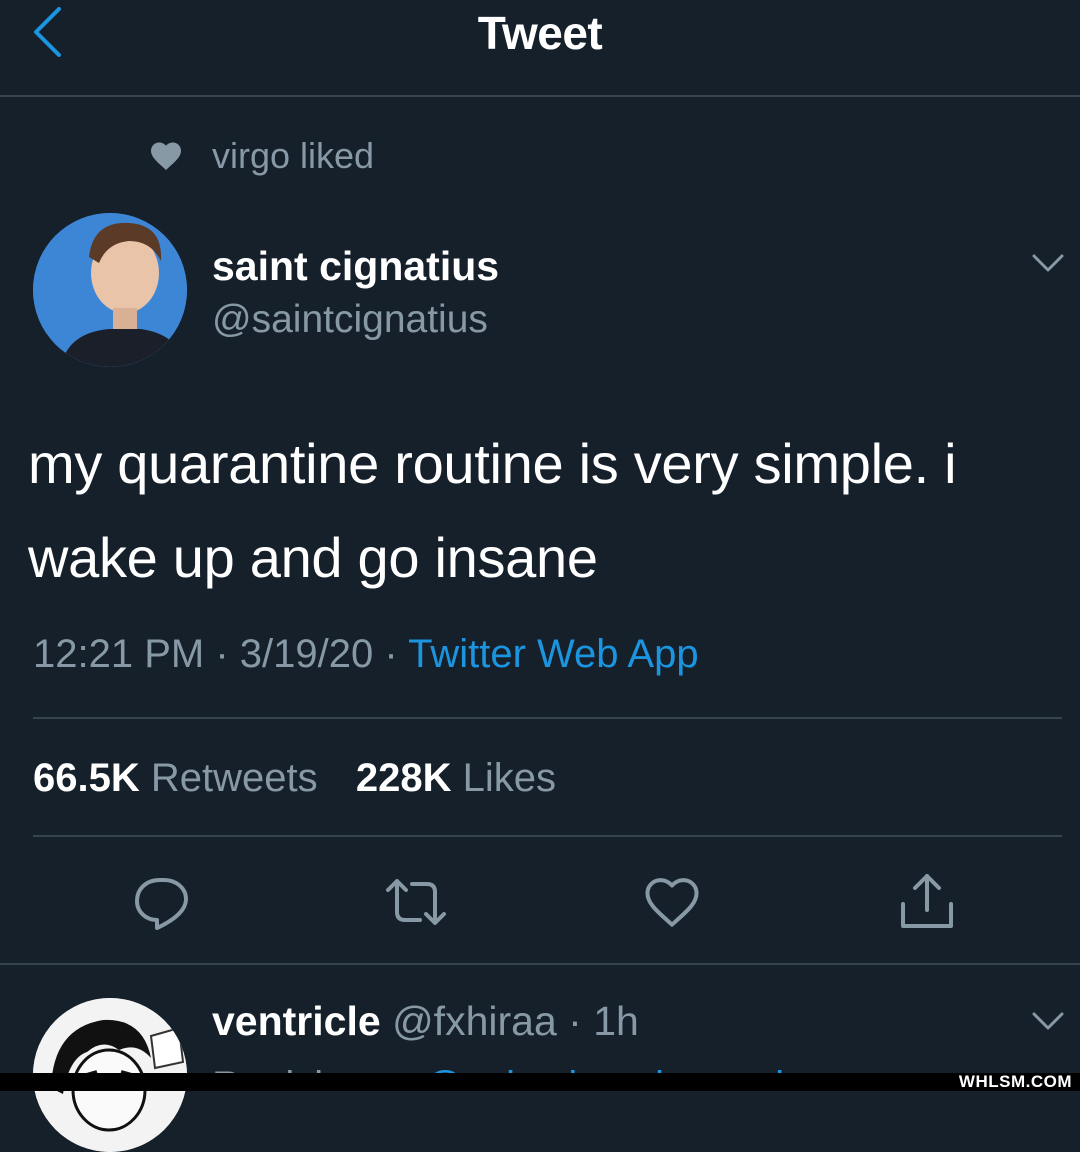  I want to click on heart-outline-icon, so click(672, 902).